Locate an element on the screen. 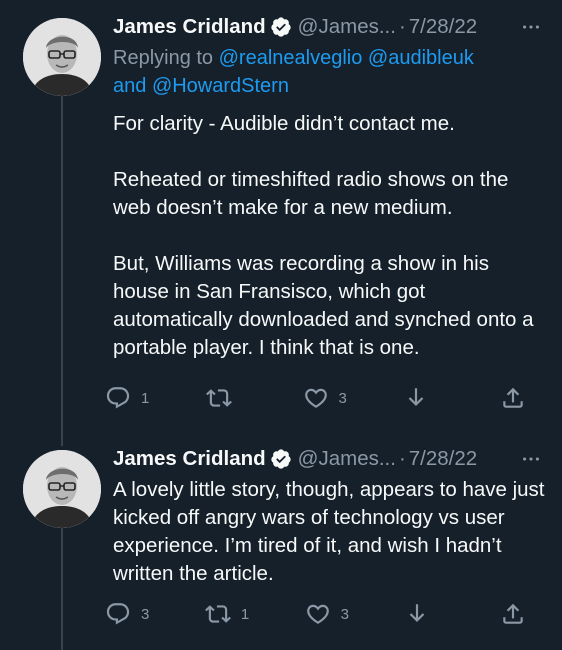 This screenshot has width=562, height=650. tweet-actions: 1 3 is located at coordinates (322, 398).